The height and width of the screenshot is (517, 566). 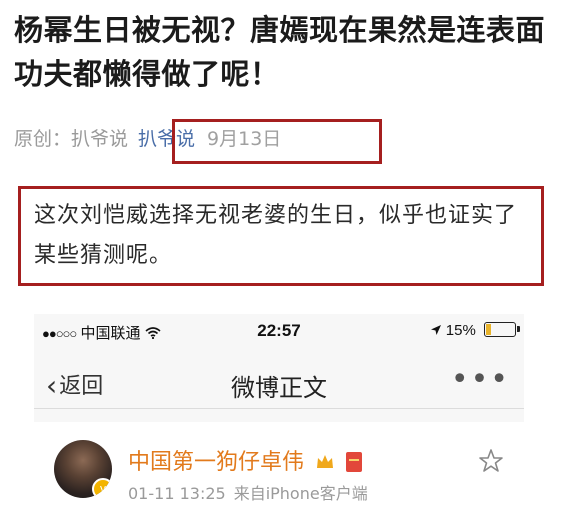 What do you see at coordinates (480, 379) in the screenshot?
I see `more-options-icon: •••` at bounding box center [480, 379].